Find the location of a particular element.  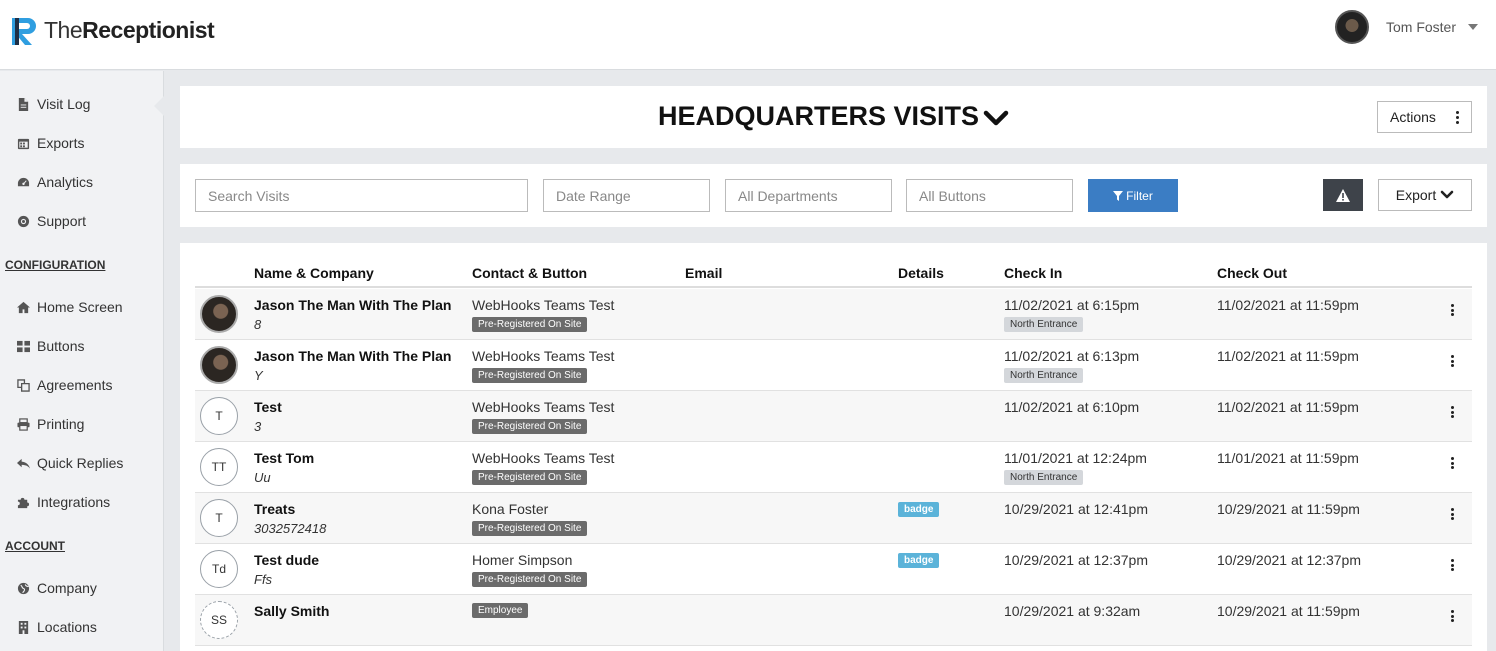

title-panel: HEADQUARTERS VISITS Actions is located at coordinates (833, 117).